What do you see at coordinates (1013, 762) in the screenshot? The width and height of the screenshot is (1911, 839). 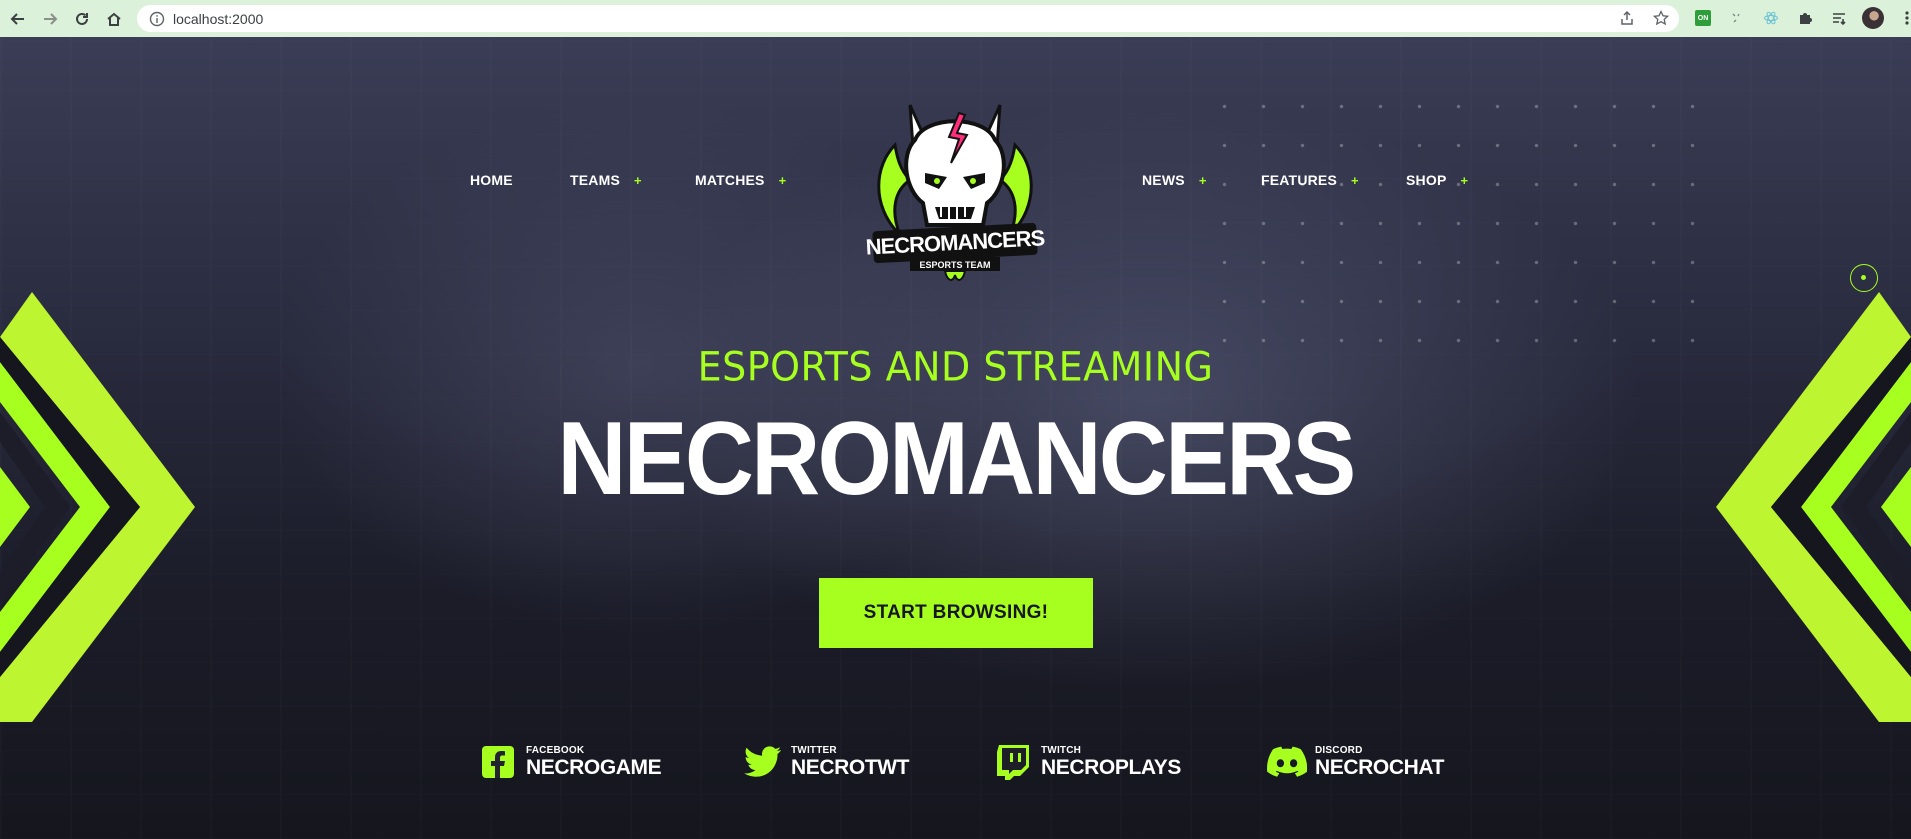 I see `twitch-icon` at bounding box center [1013, 762].